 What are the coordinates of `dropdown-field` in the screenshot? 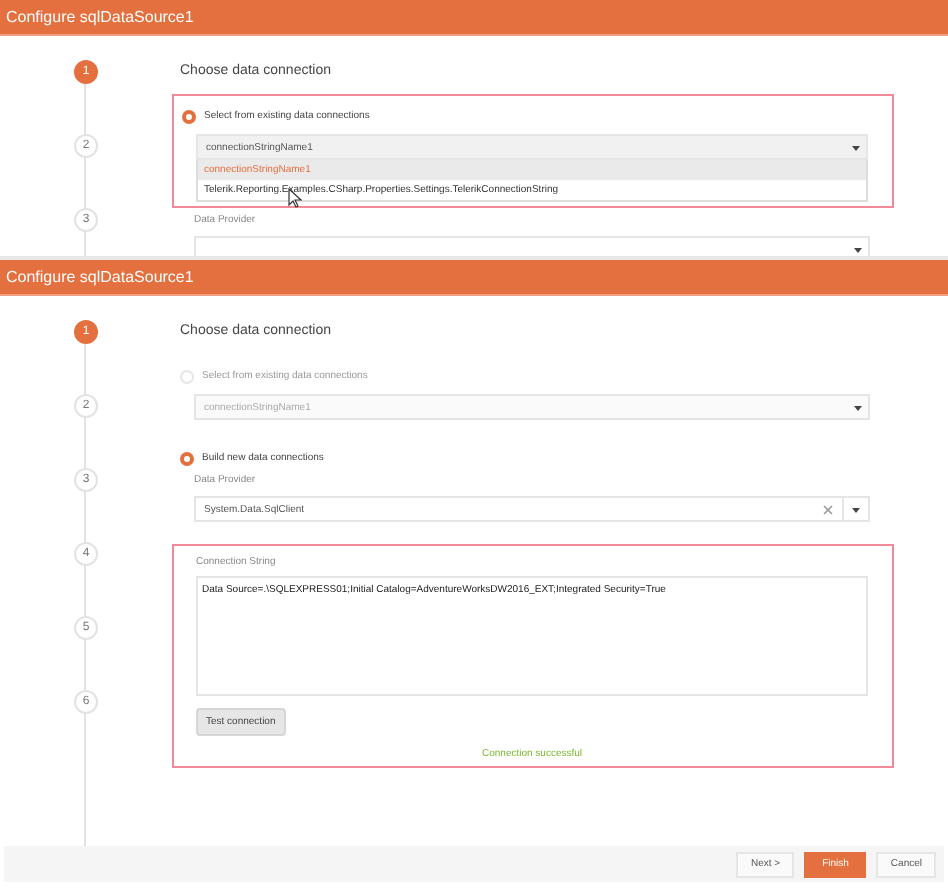 It's located at (532, 246).